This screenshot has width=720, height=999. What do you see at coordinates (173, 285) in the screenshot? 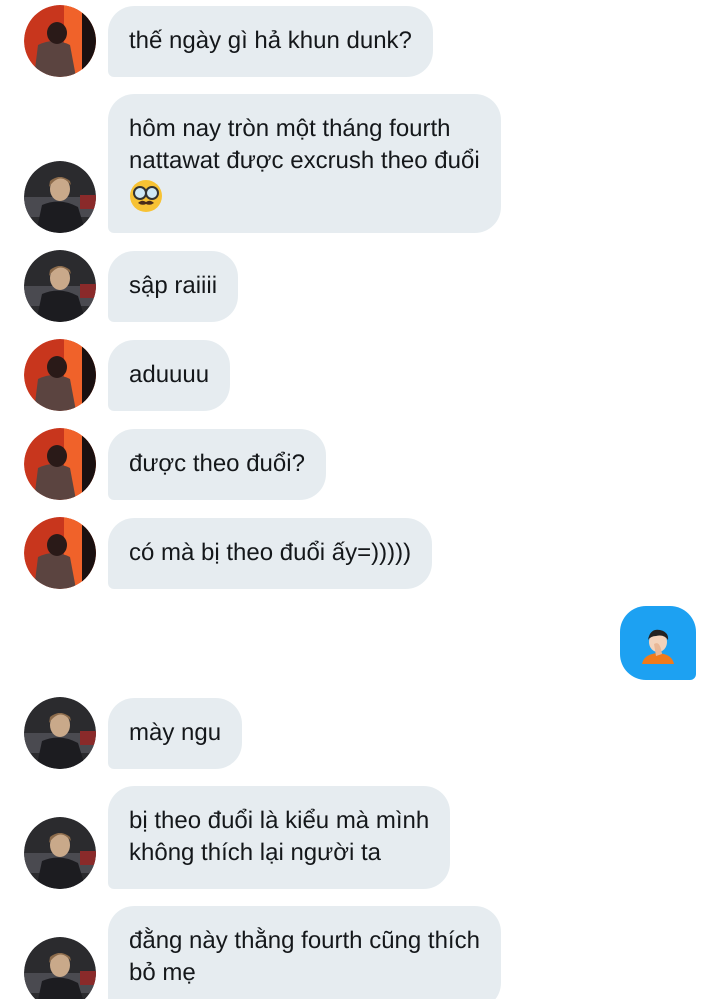
I see `message-text: sập raiiii` at bounding box center [173, 285].